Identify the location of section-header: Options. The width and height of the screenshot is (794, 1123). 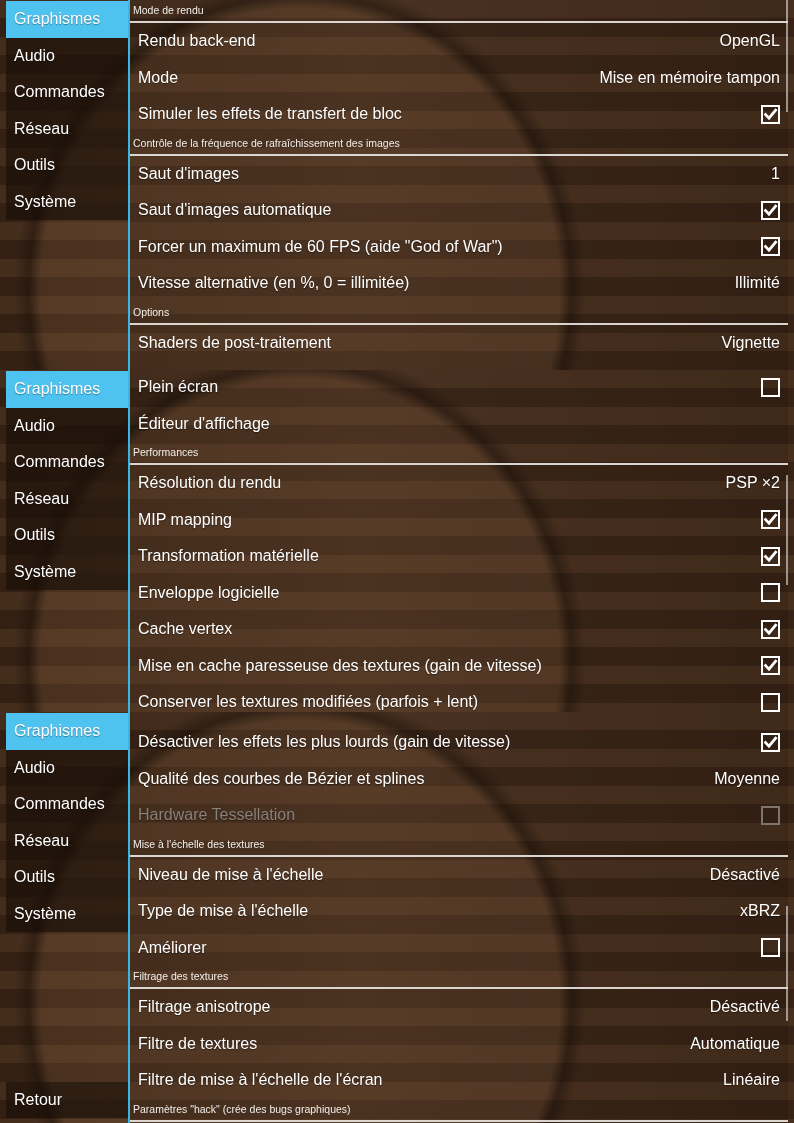
(151, 312).